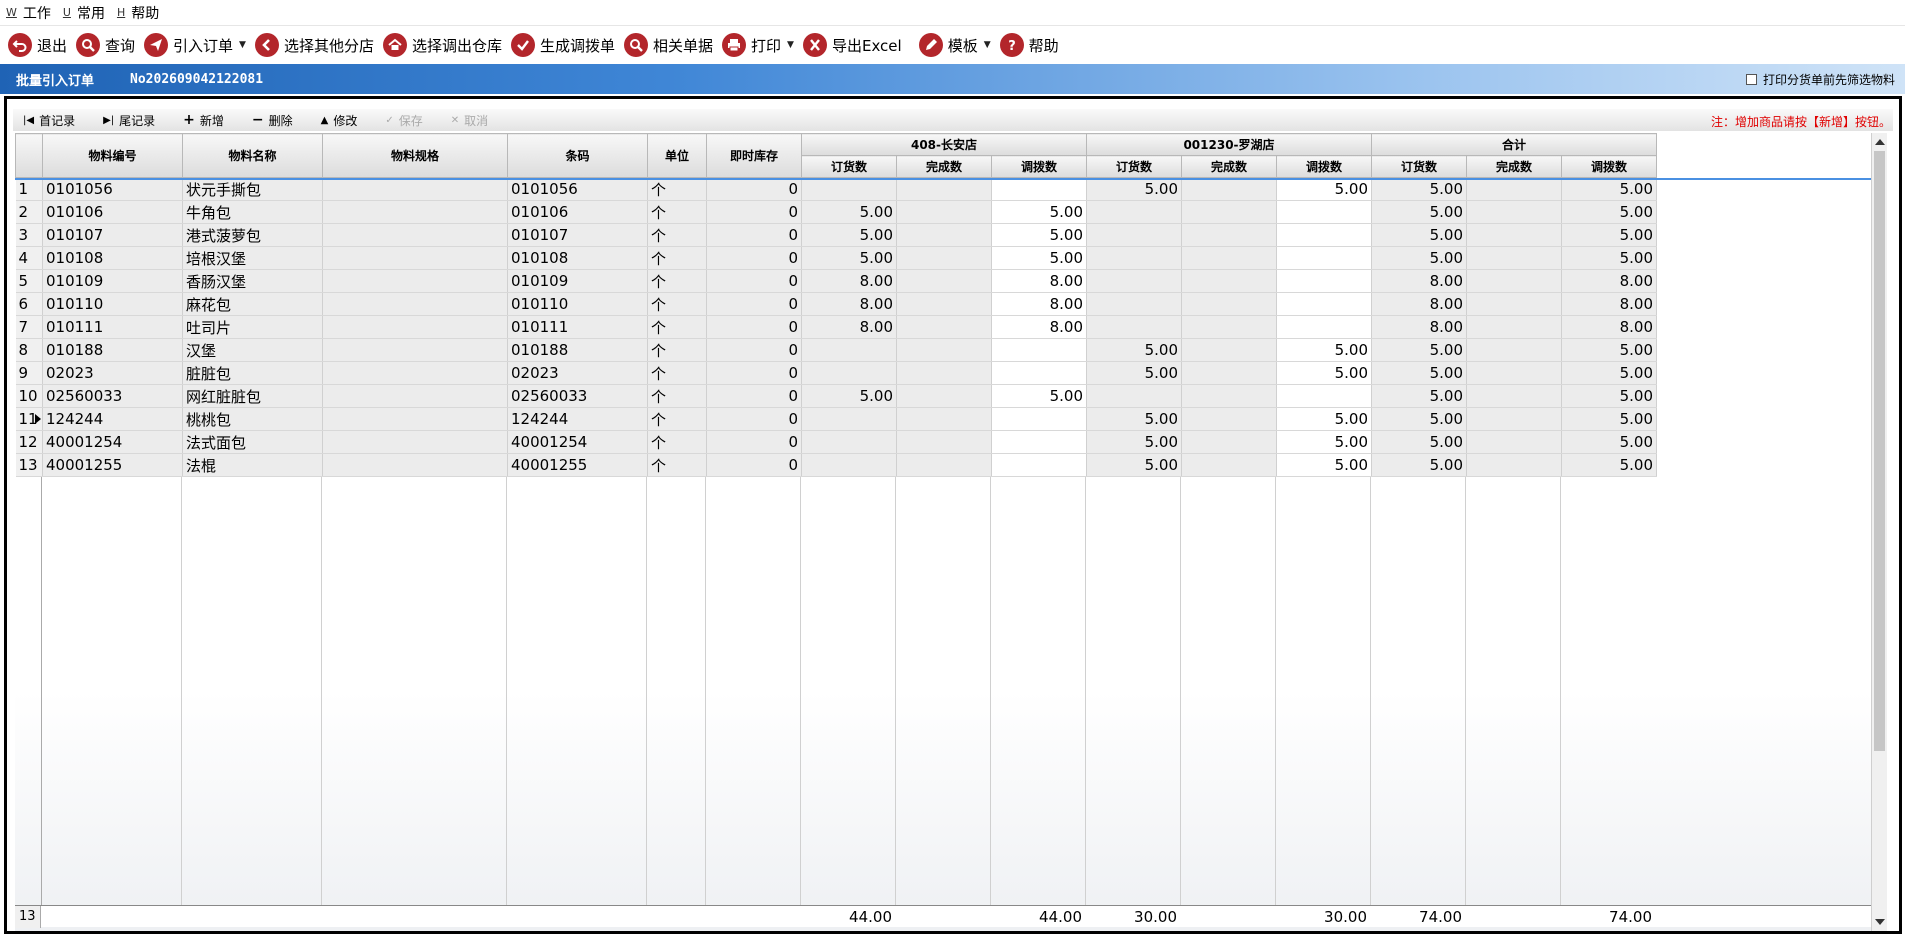  What do you see at coordinates (112, 155) in the screenshot?
I see `header-code: 物料编号` at bounding box center [112, 155].